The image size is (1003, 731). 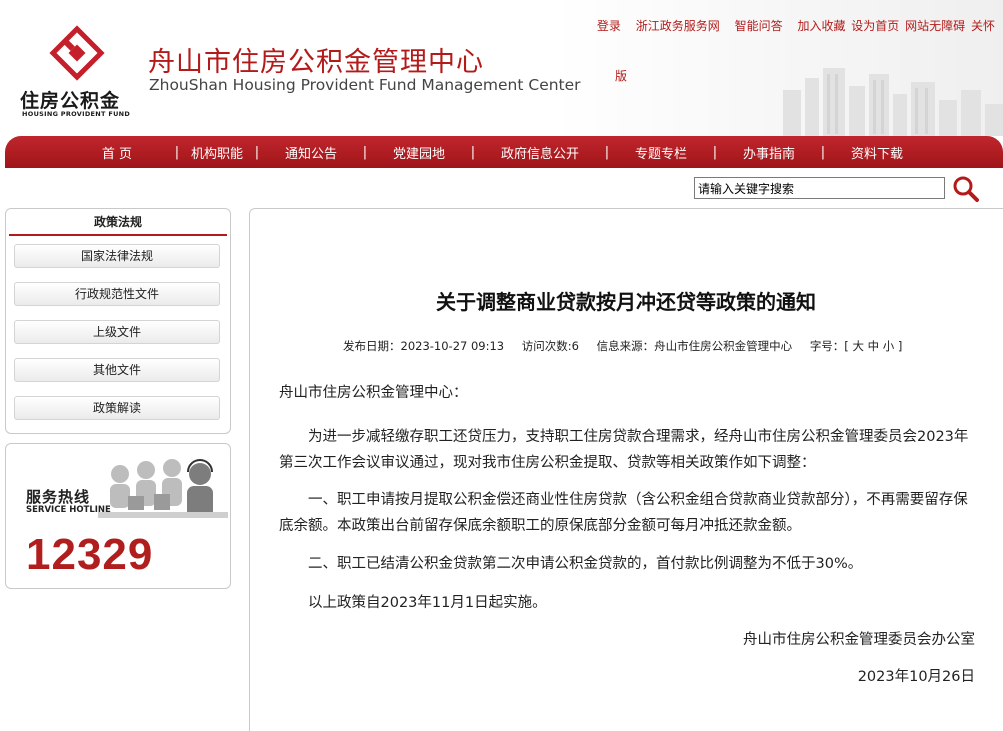 What do you see at coordinates (626, 302) in the screenshot?
I see `article-title: 关于调整商业贷款按月冲还贷等政策的通知` at bounding box center [626, 302].